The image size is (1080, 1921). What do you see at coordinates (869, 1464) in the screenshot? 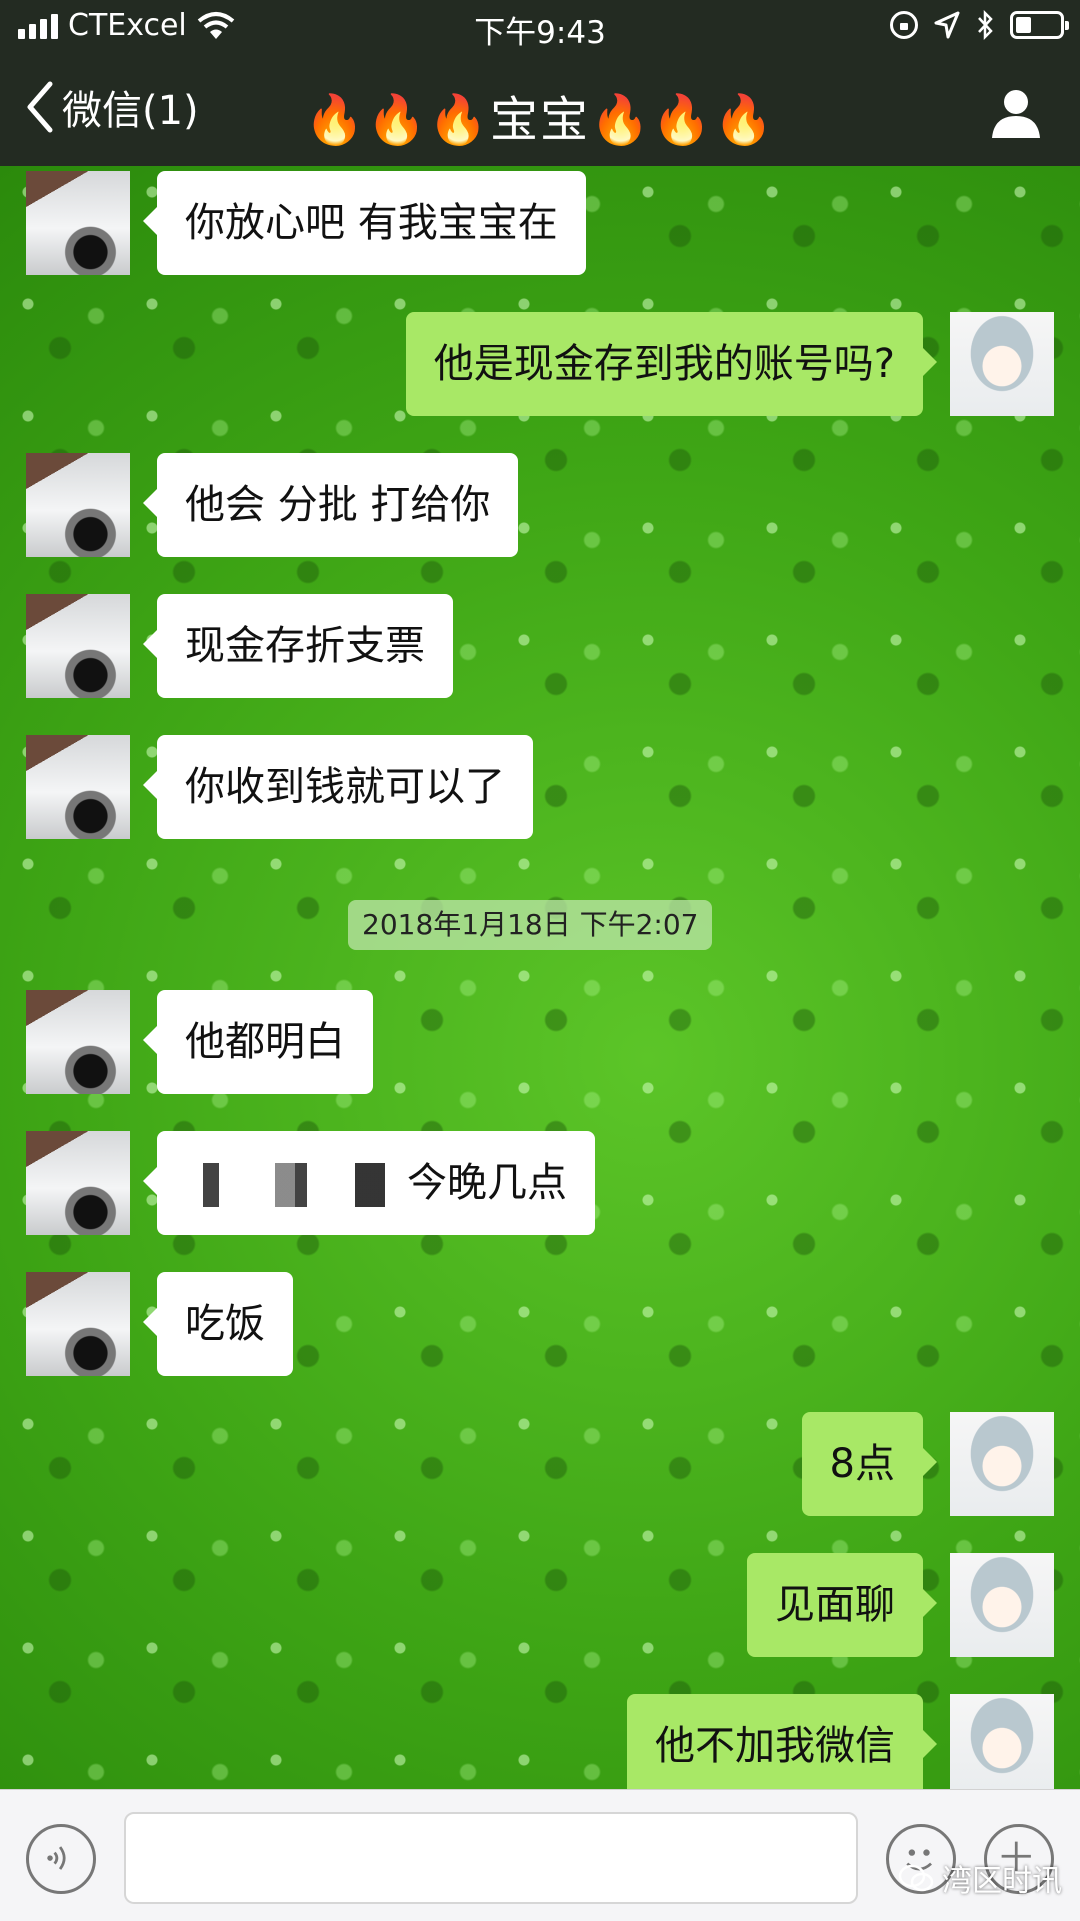
I see `outgoing-message: 8点` at bounding box center [869, 1464].